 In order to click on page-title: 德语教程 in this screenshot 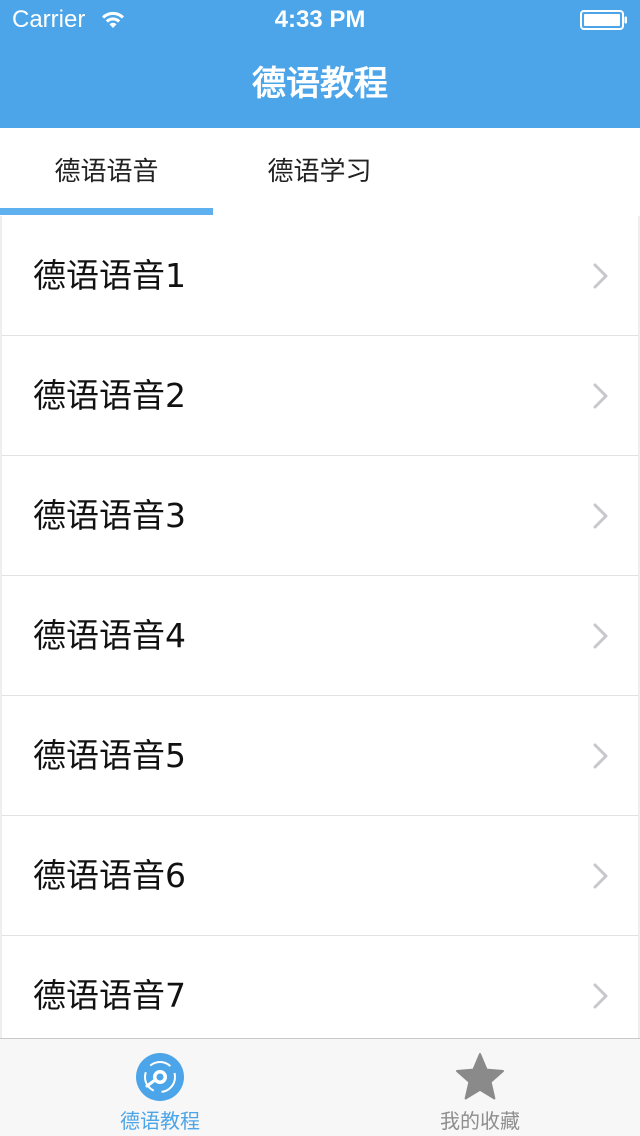, I will do `click(320, 84)`.